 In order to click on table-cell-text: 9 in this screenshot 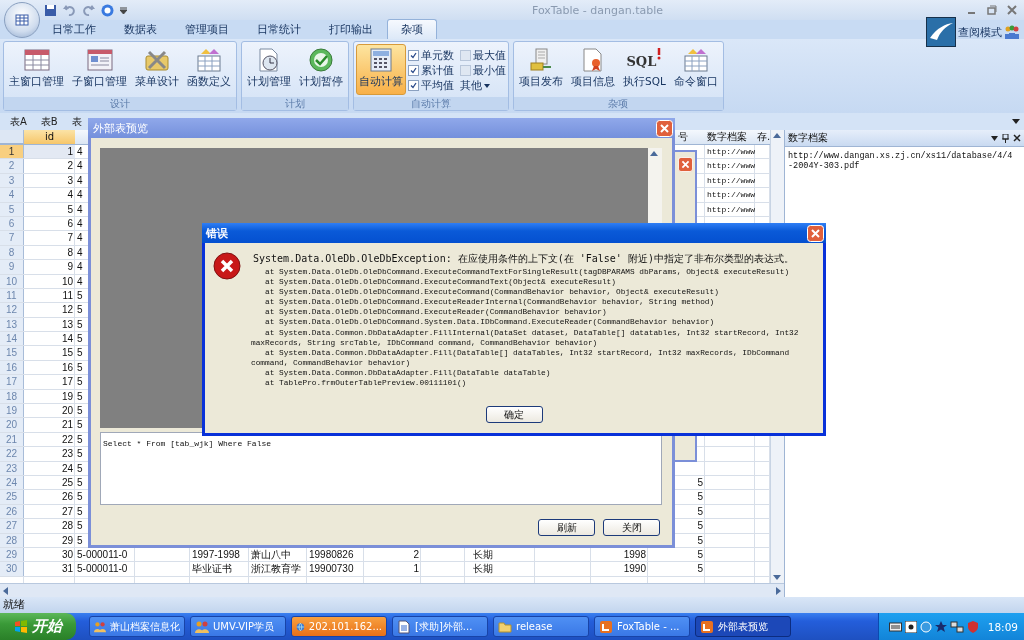, I will do `click(70, 267)`.